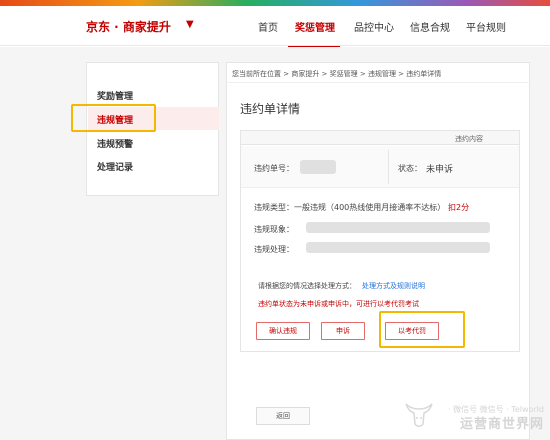 Image resolution: width=550 pixels, height=440 pixels. I want to click on annotation-highlight-sidebar, so click(113, 118).